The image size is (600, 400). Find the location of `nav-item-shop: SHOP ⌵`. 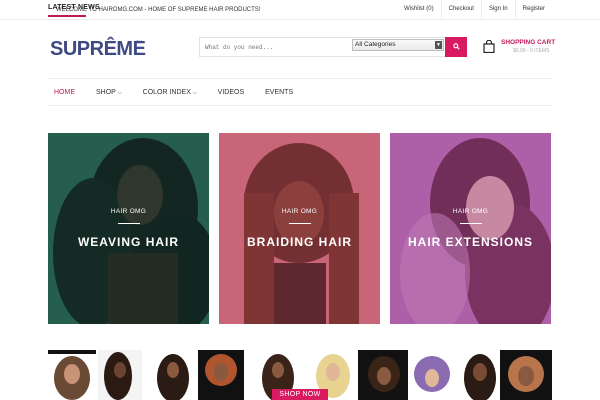

nav-item-shop: SHOP ⌵ is located at coordinates (106, 92).